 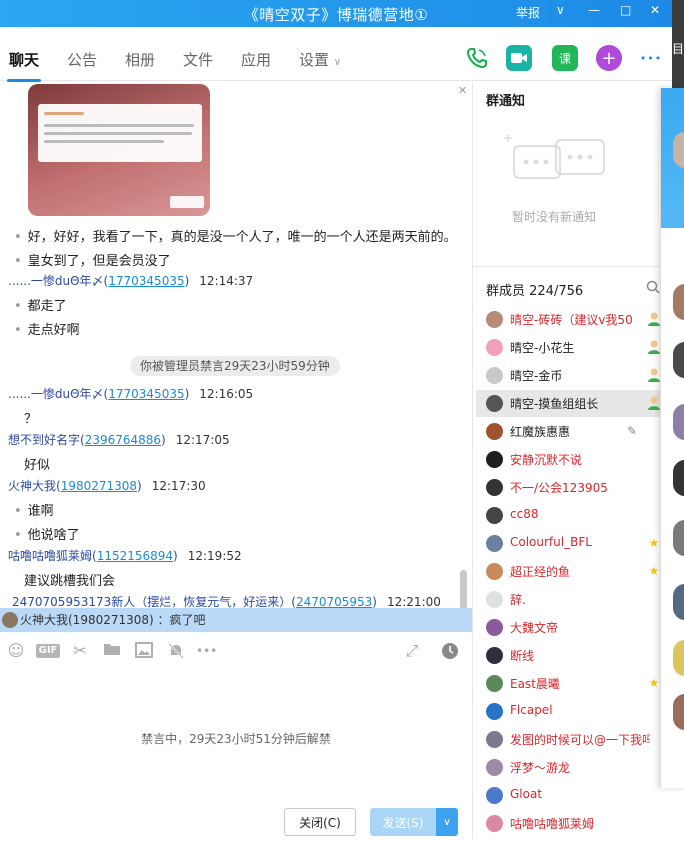 I want to click on window-title: 《晴空双子》博瑞德营地①, so click(x=336, y=15).